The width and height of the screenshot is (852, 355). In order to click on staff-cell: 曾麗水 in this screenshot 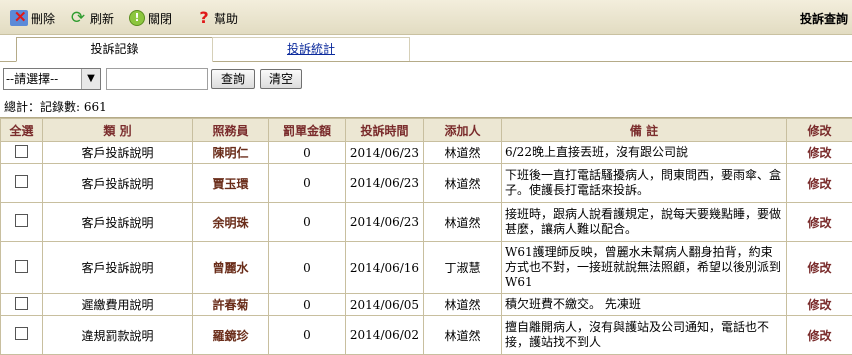, I will do `click(231, 268)`.